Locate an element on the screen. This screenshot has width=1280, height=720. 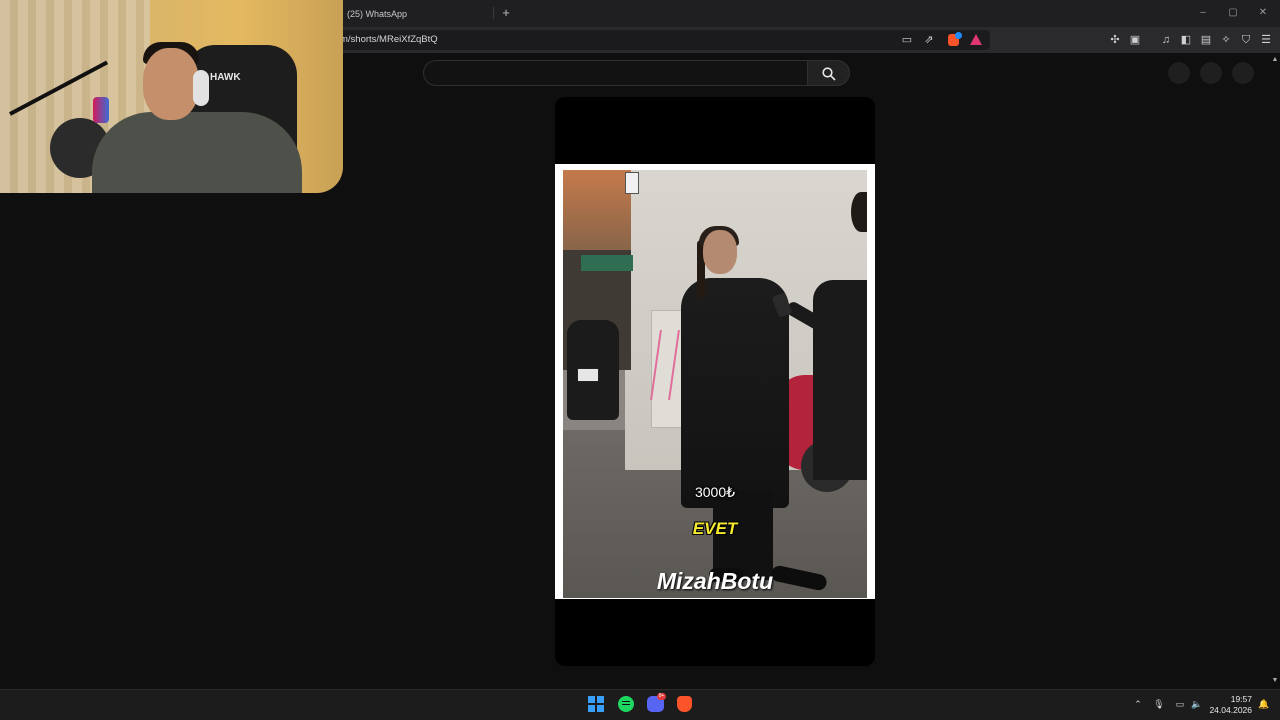
tab-title: (25) WhatsApp is located at coordinates (377, 14).